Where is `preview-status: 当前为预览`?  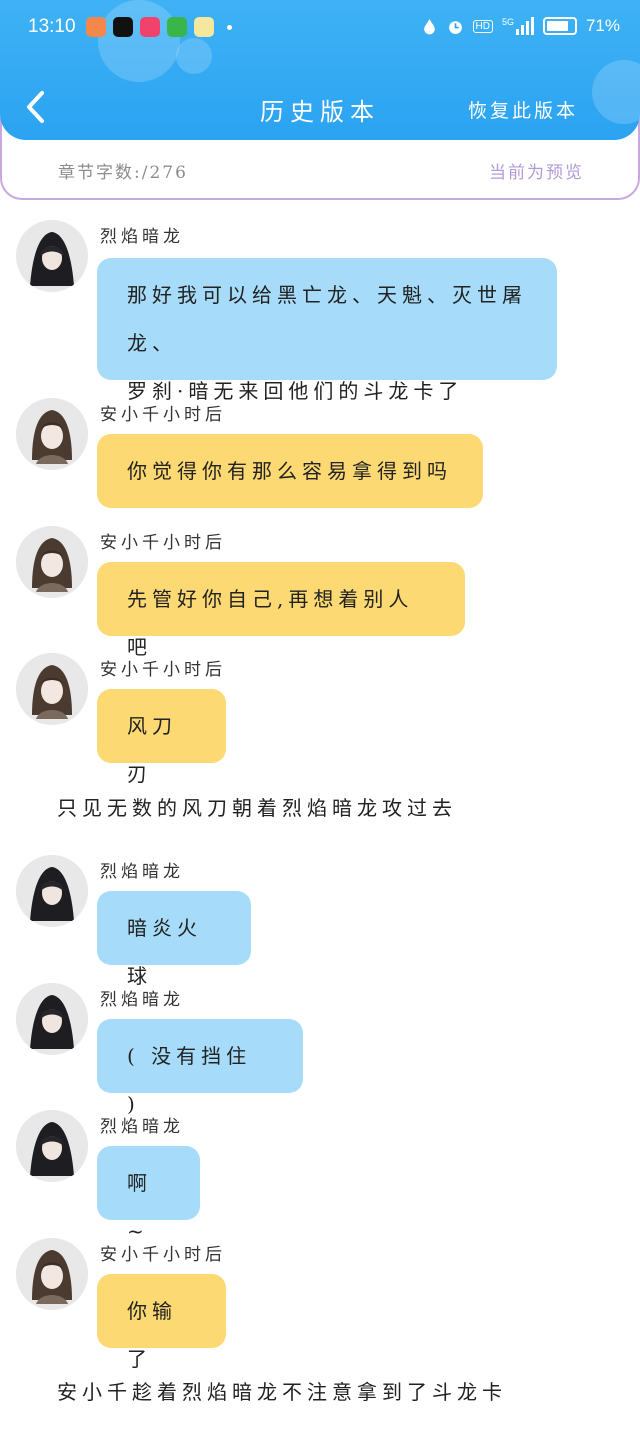 preview-status: 当前为预览 is located at coordinates (536, 173).